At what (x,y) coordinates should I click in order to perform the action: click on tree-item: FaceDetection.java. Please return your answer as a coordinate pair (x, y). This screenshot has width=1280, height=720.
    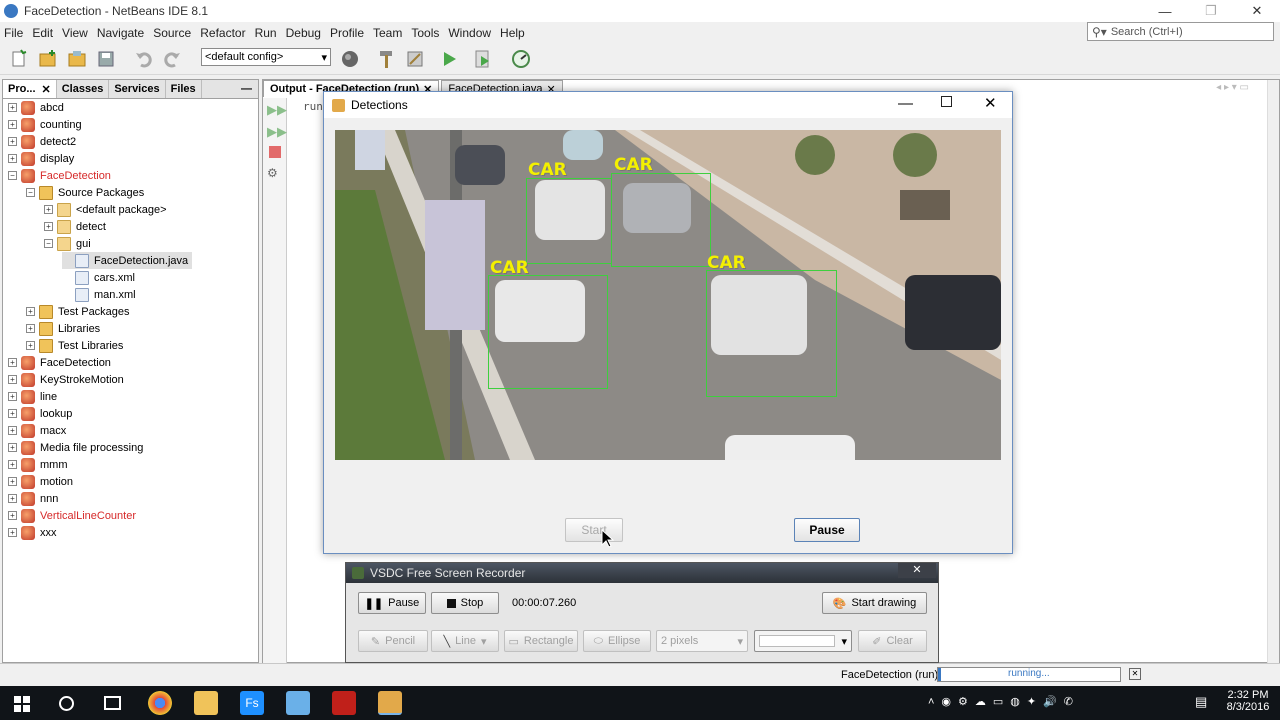
    Looking at the image, I should click on (127, 260).